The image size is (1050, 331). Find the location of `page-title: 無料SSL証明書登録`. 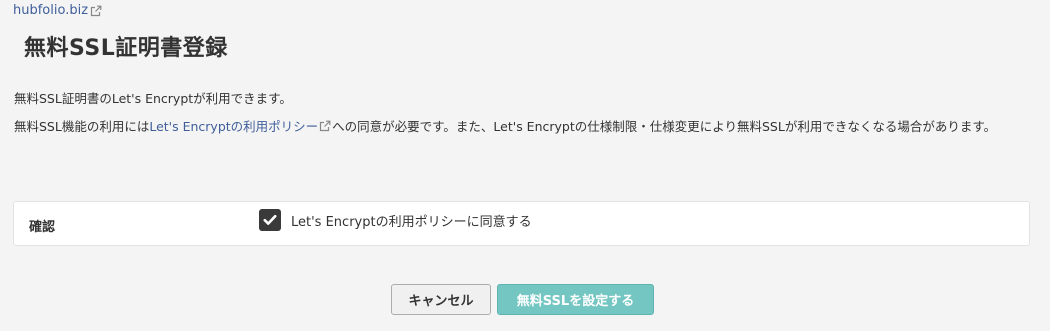

page-title: 無料SSL証明書登録 is located at coordinates (126, 48).